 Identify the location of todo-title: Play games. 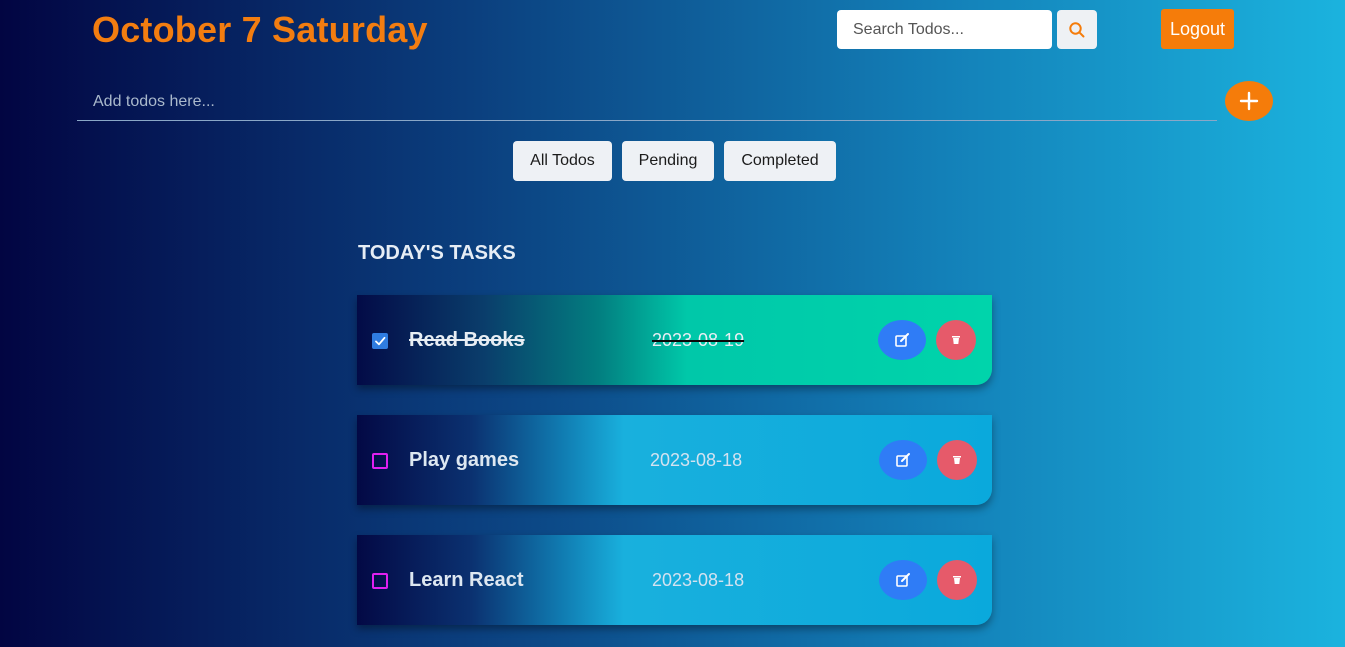
(464, 460).